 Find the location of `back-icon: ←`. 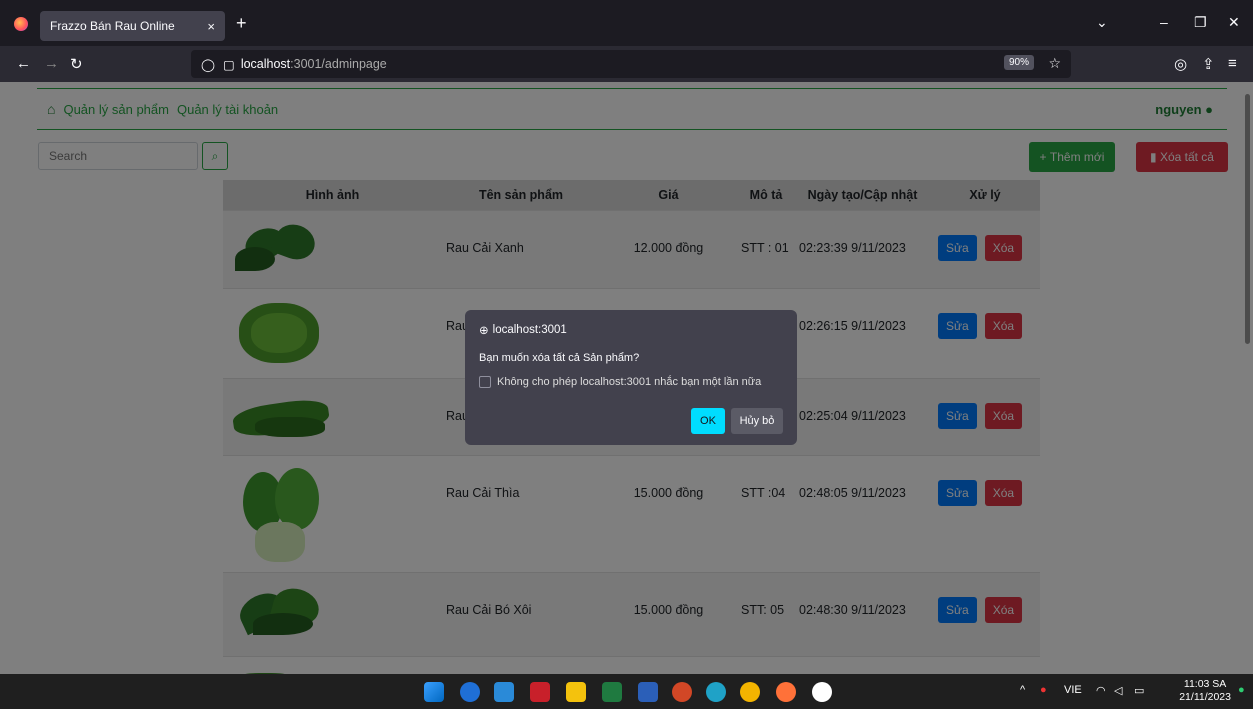

back-icon: ← is located at coordinates (23, 63).